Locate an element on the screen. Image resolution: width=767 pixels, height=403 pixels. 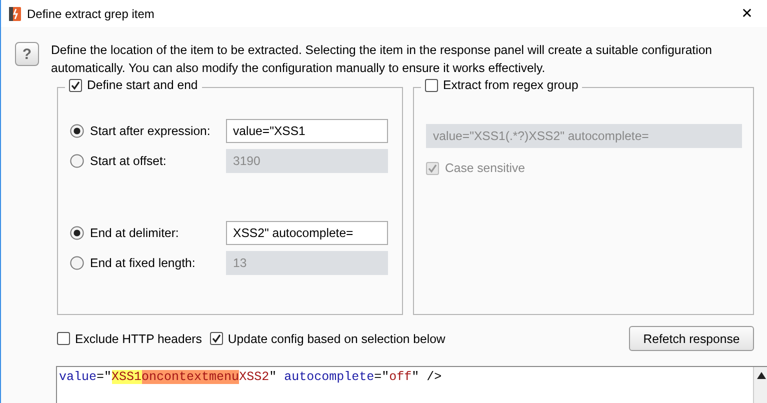
highlighted-code-token: oncontextmenu is located at coordinates (191, 377).